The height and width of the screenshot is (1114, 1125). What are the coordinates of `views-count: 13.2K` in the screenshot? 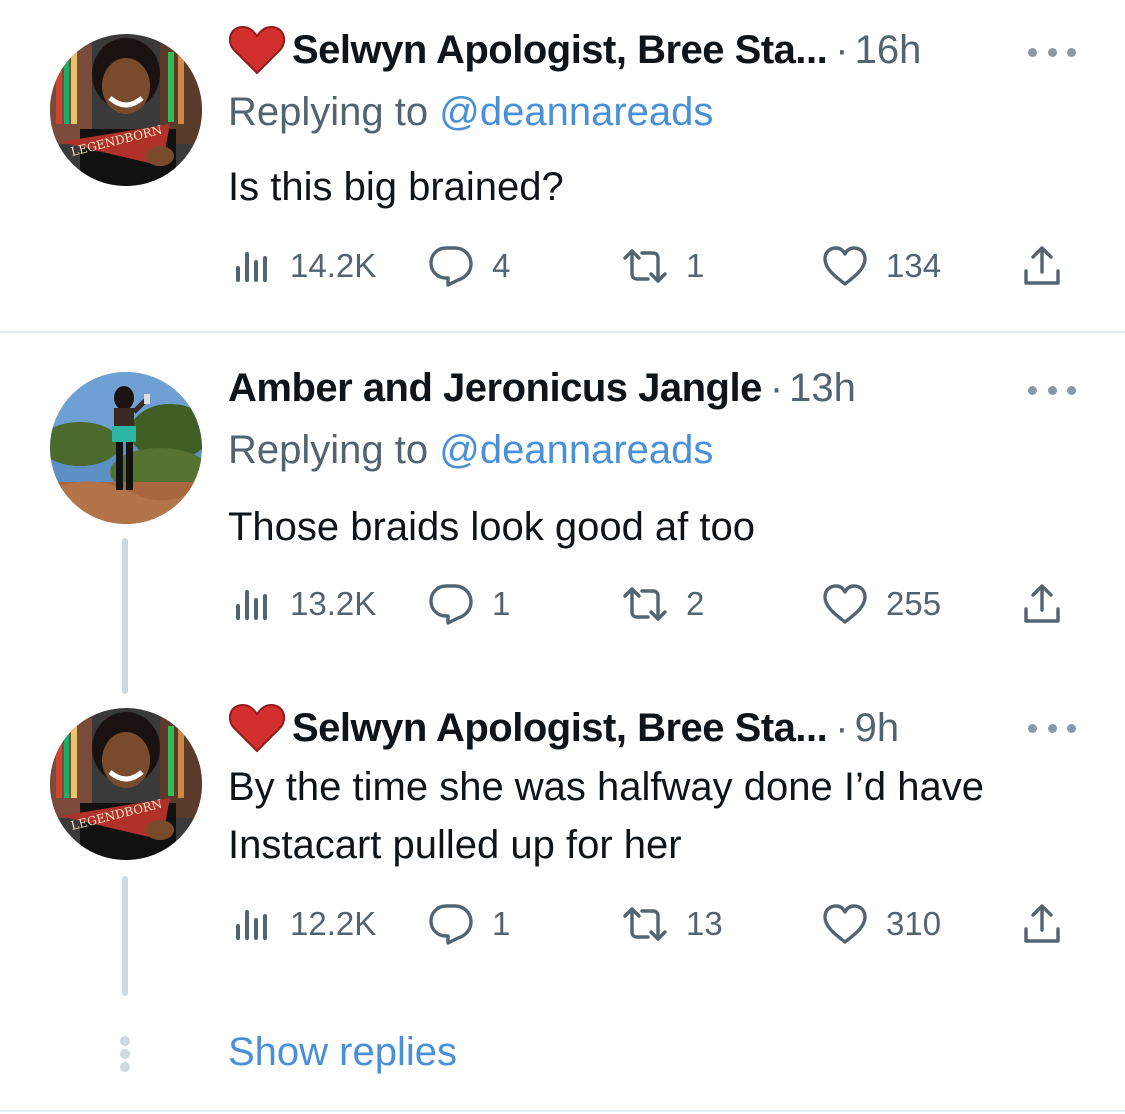 It's located at (333, 603).